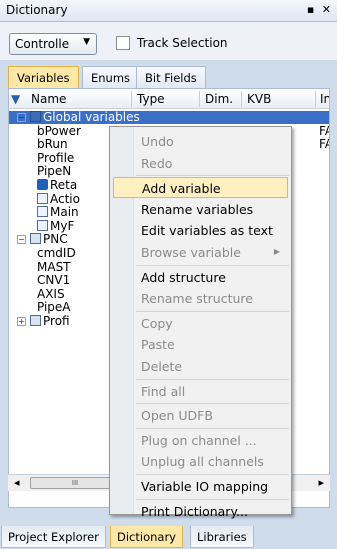 The height and width of the screenshot is (549, 337). I want to click on dropdown-value: Controlle, so click(42, 44).